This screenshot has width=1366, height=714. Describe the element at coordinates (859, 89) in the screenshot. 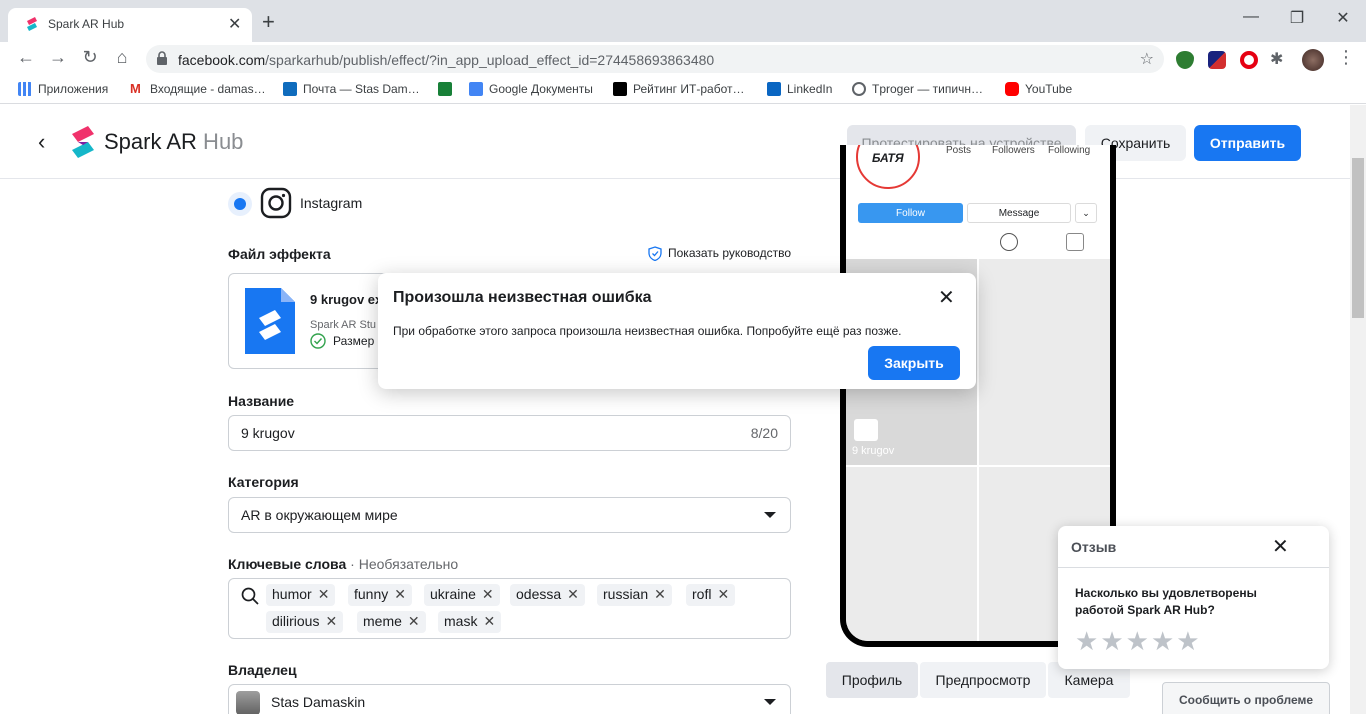

I see `globe-icon` at that location.